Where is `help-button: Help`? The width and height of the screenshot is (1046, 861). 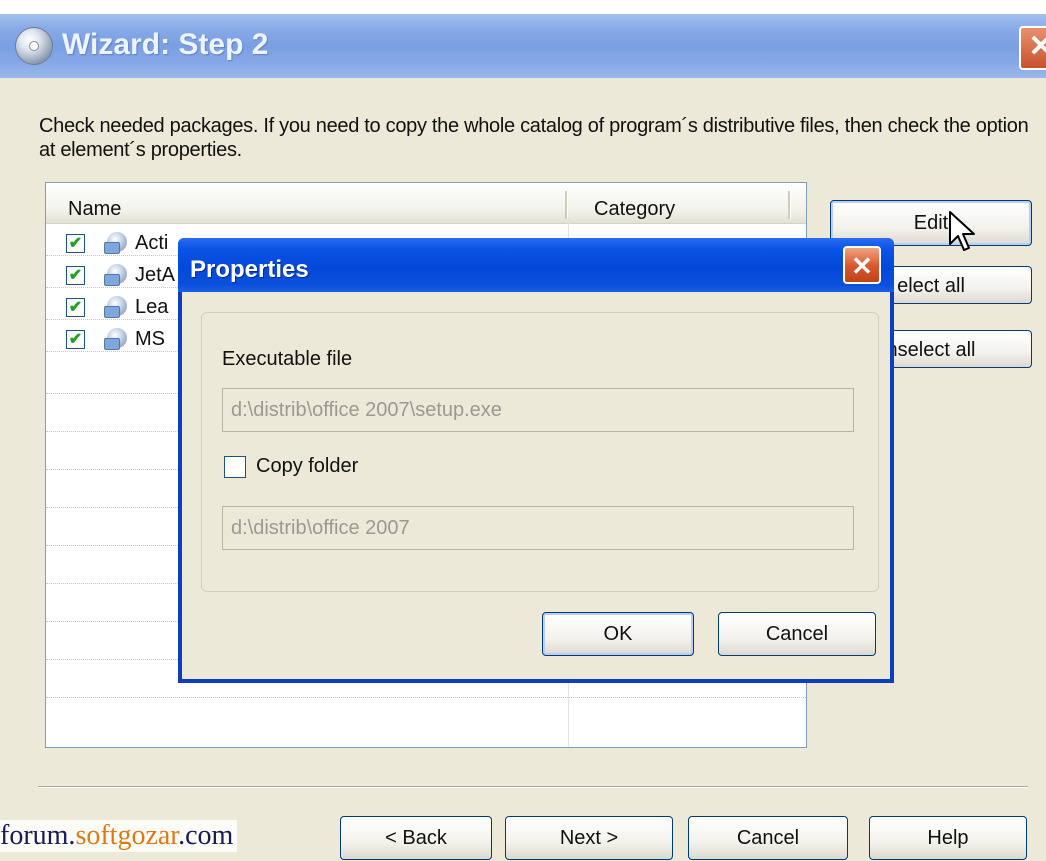
help-button: Help is located at coordinates (948, 838).